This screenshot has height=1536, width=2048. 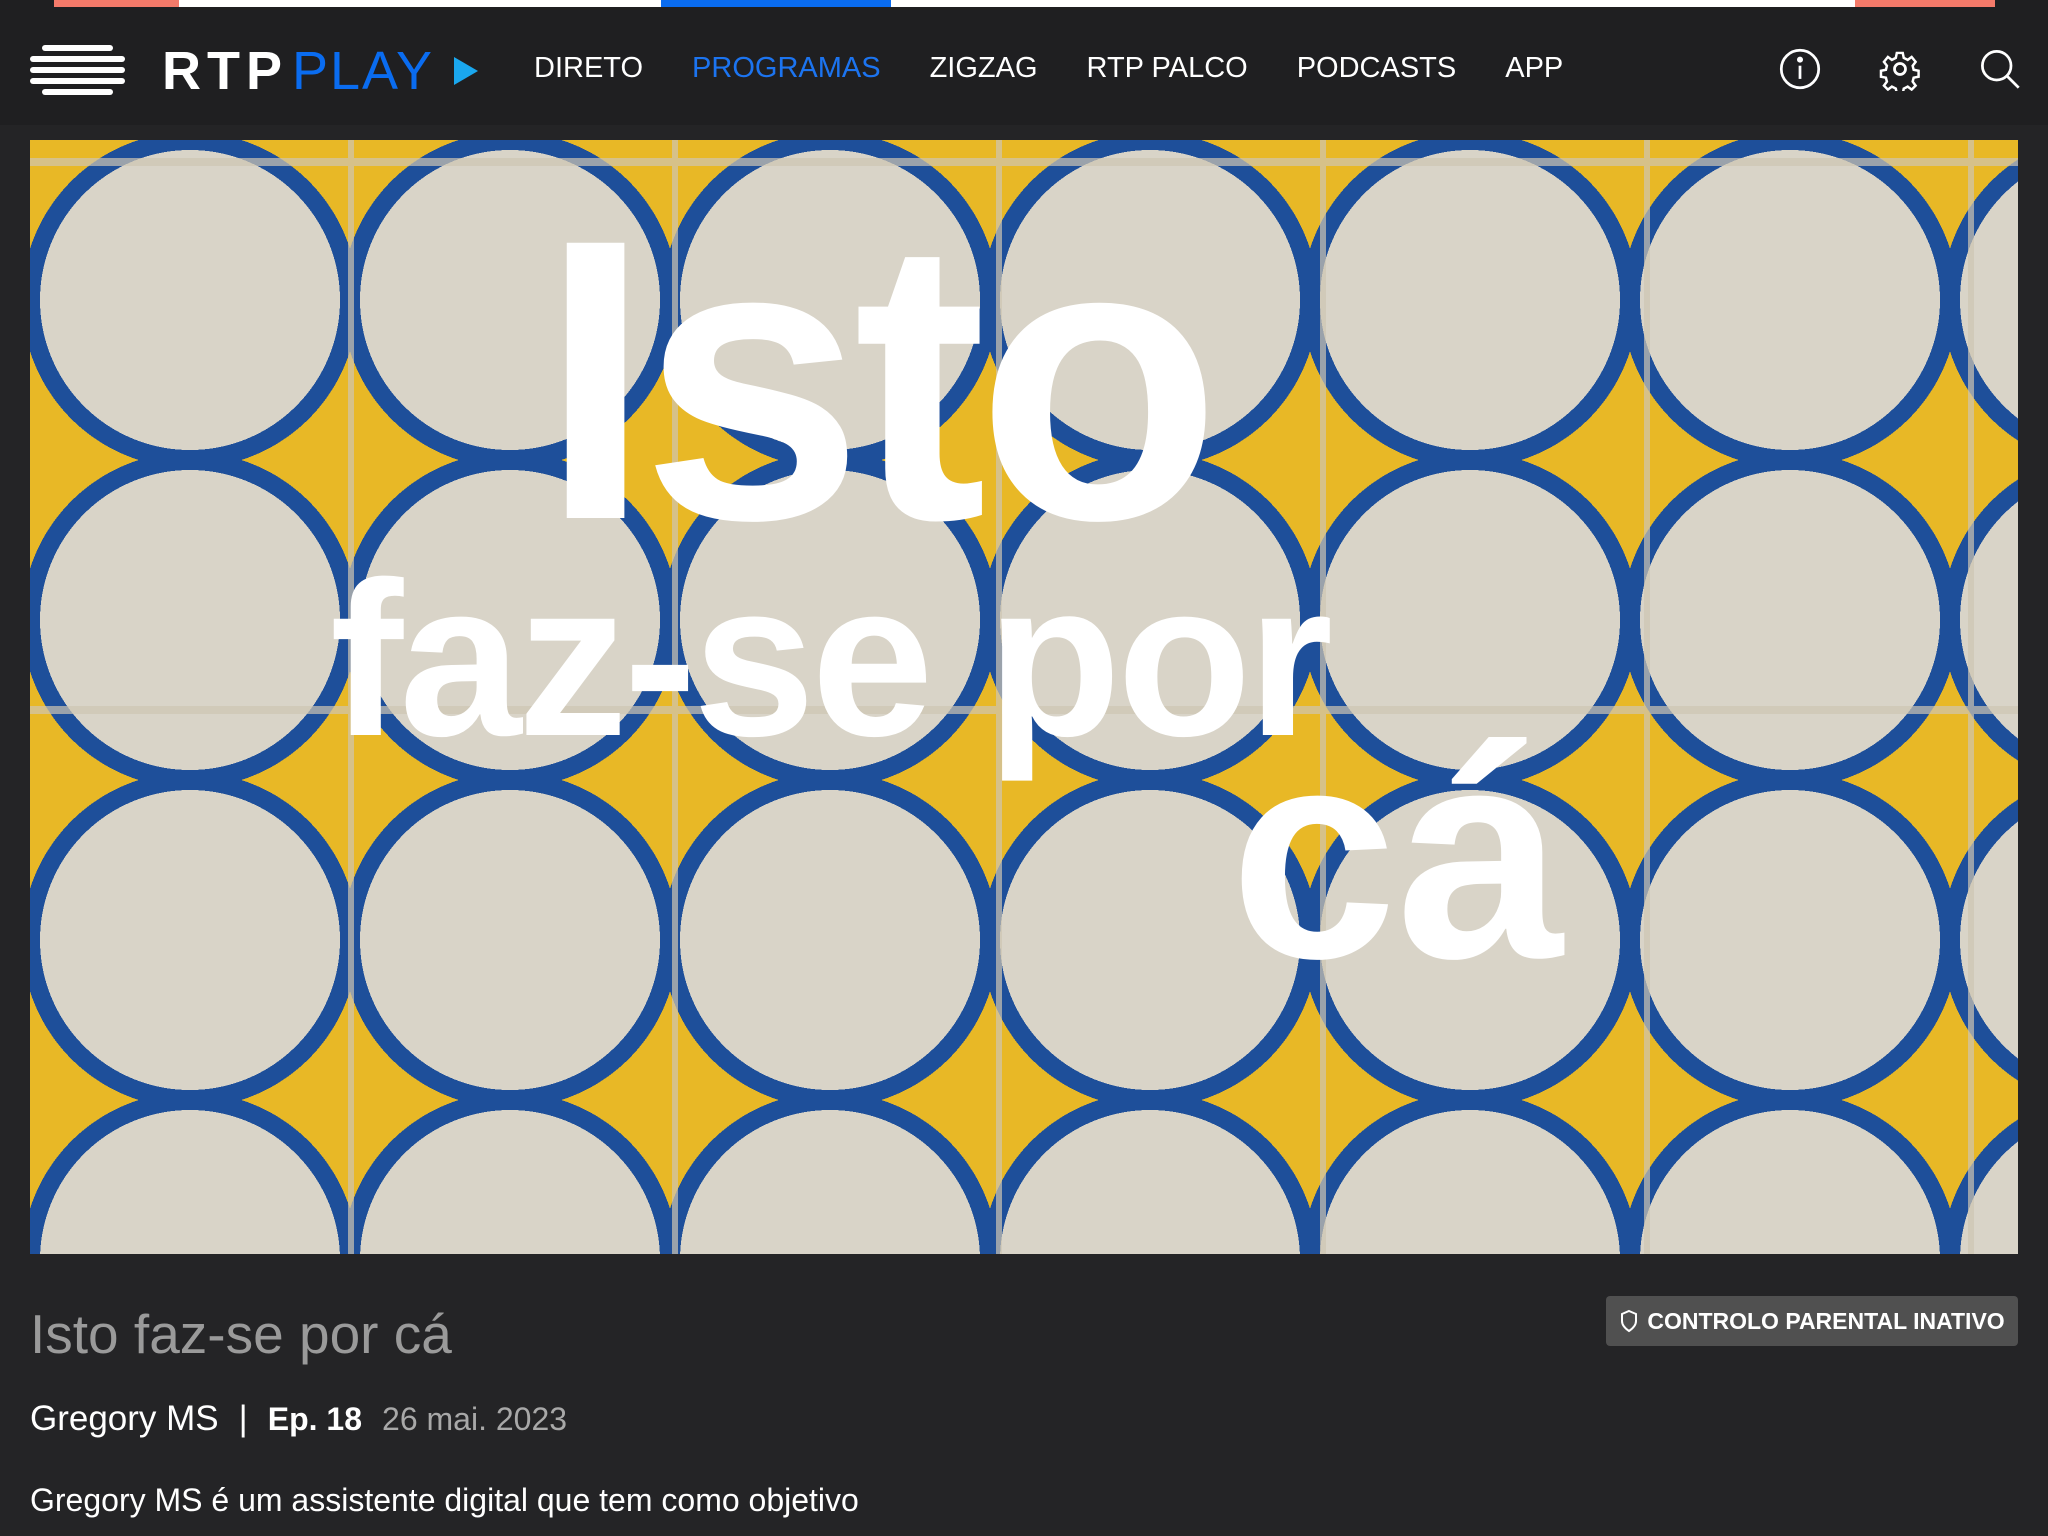 I want to click on rtp-play-logo: RTP PLAY, so click(x=320, y=71).